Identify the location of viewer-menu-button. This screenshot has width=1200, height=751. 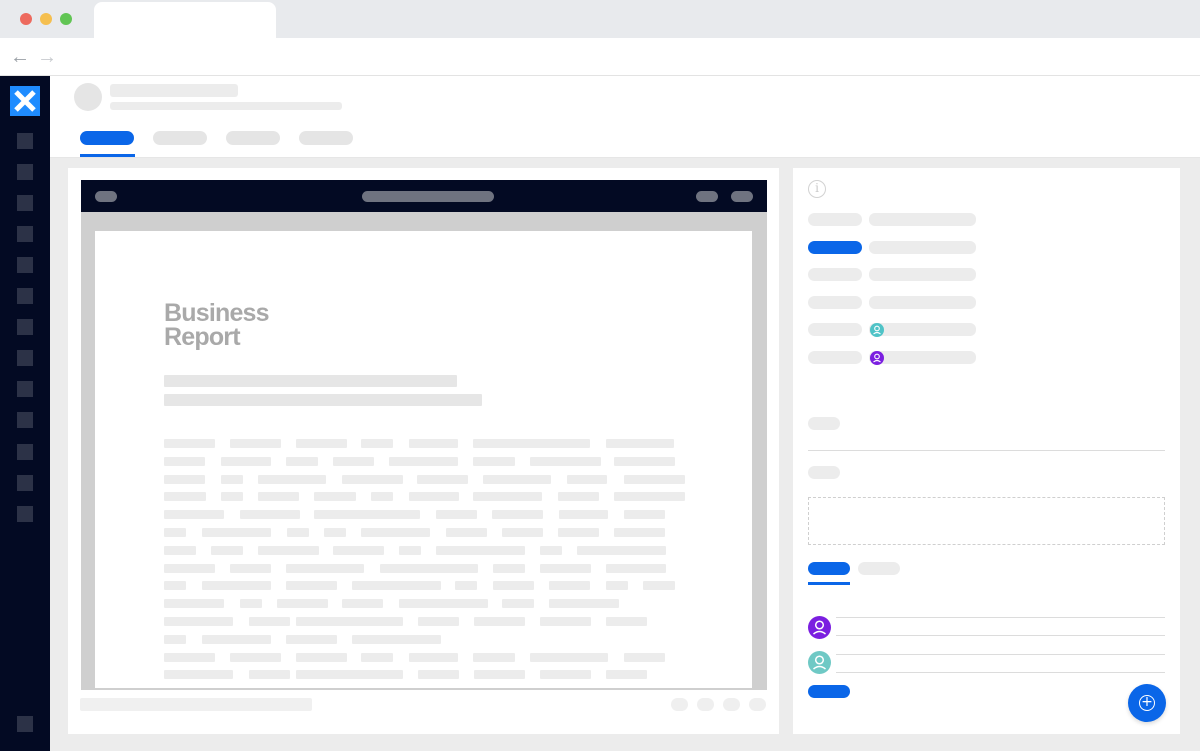
(106, 196).